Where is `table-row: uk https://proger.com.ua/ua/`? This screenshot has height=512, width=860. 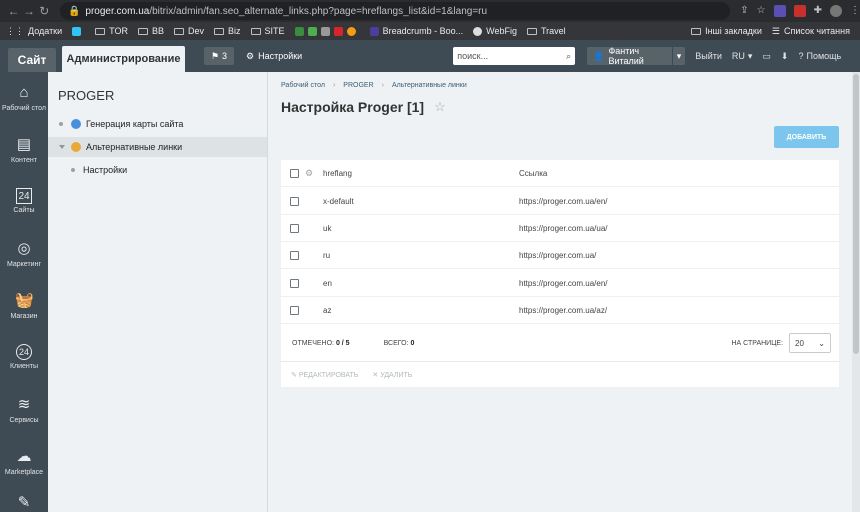
table-row: uk https://proger.com.ua/ua/ is located at coordinates (560, 228).